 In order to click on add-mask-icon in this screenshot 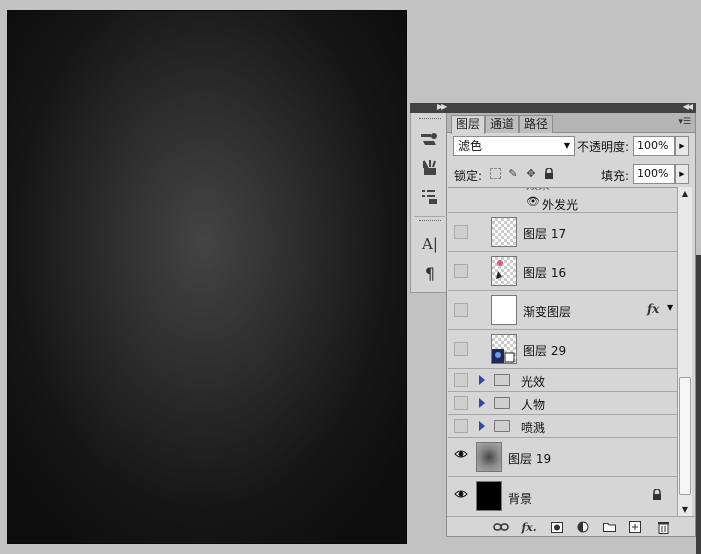, I will do `click(557, 527)`.